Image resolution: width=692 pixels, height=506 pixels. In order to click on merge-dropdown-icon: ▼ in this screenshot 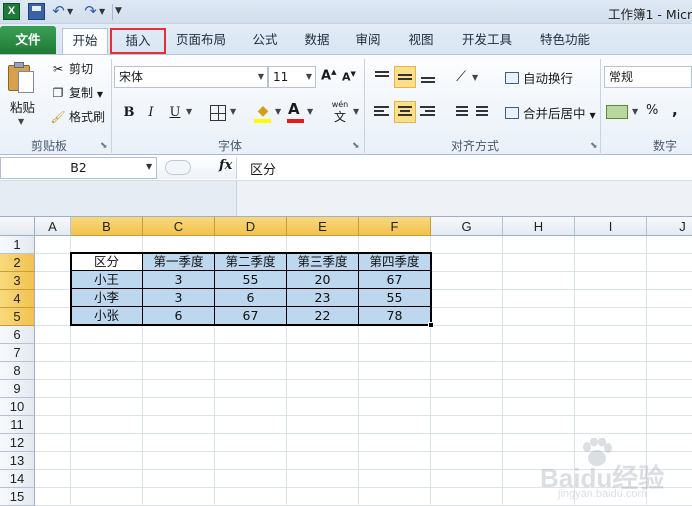, I will do `click(593, 115)`.